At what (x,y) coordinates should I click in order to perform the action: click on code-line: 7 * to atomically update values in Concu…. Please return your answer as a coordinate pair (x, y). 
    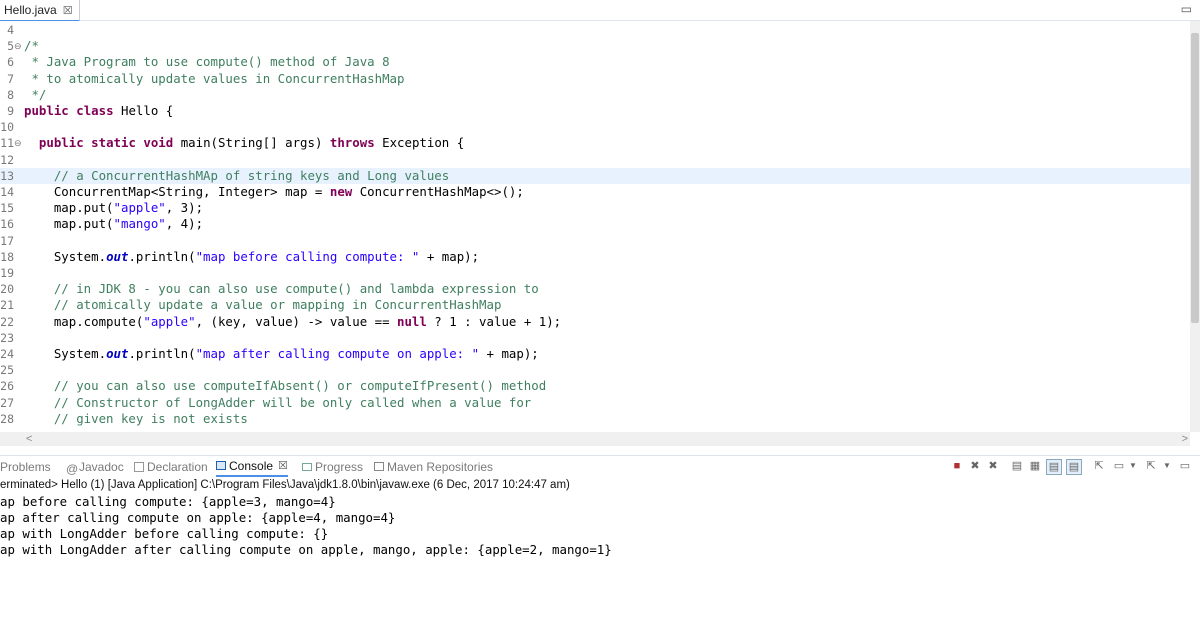
    Looking at the image, I should click on (595, 79).